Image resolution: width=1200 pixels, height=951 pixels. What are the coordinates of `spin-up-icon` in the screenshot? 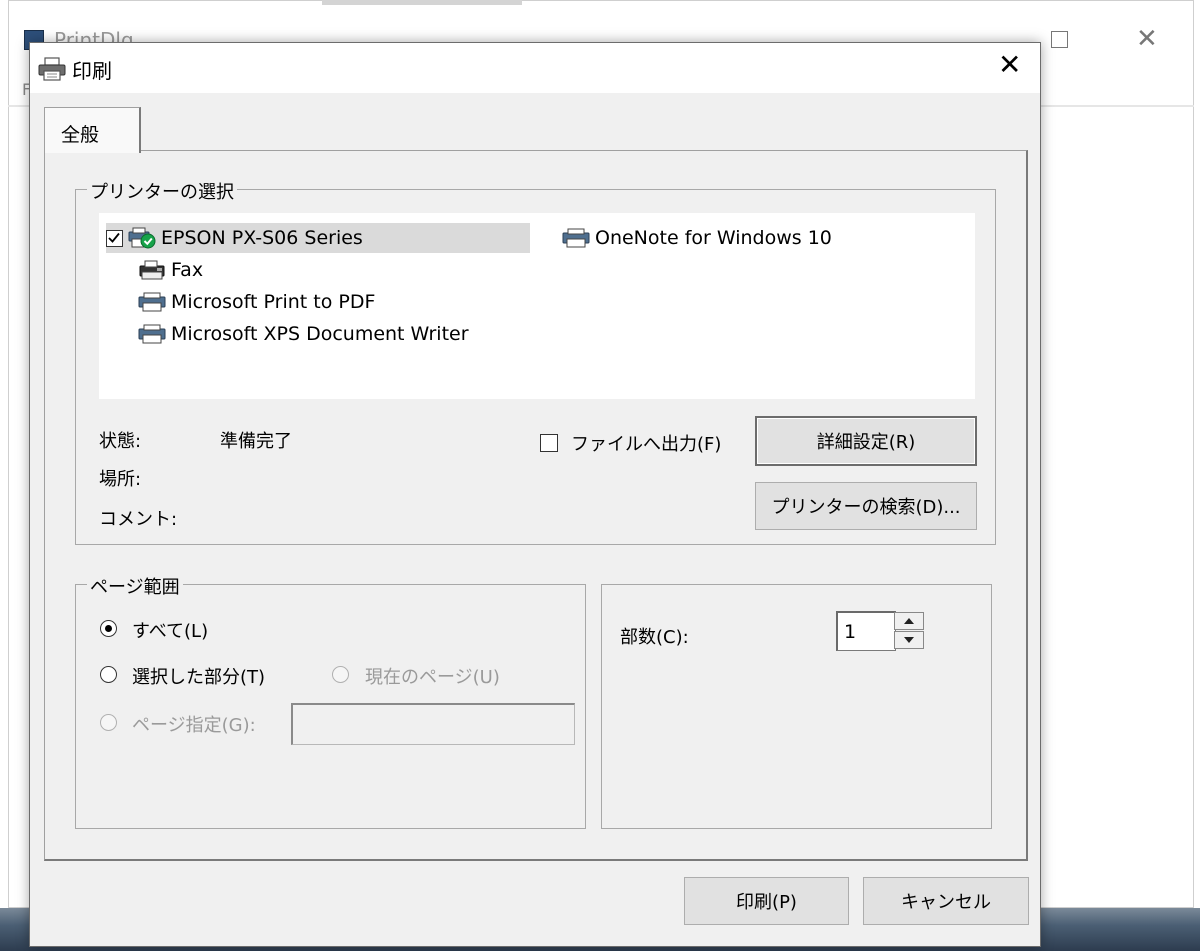 It's located at (909, 621).